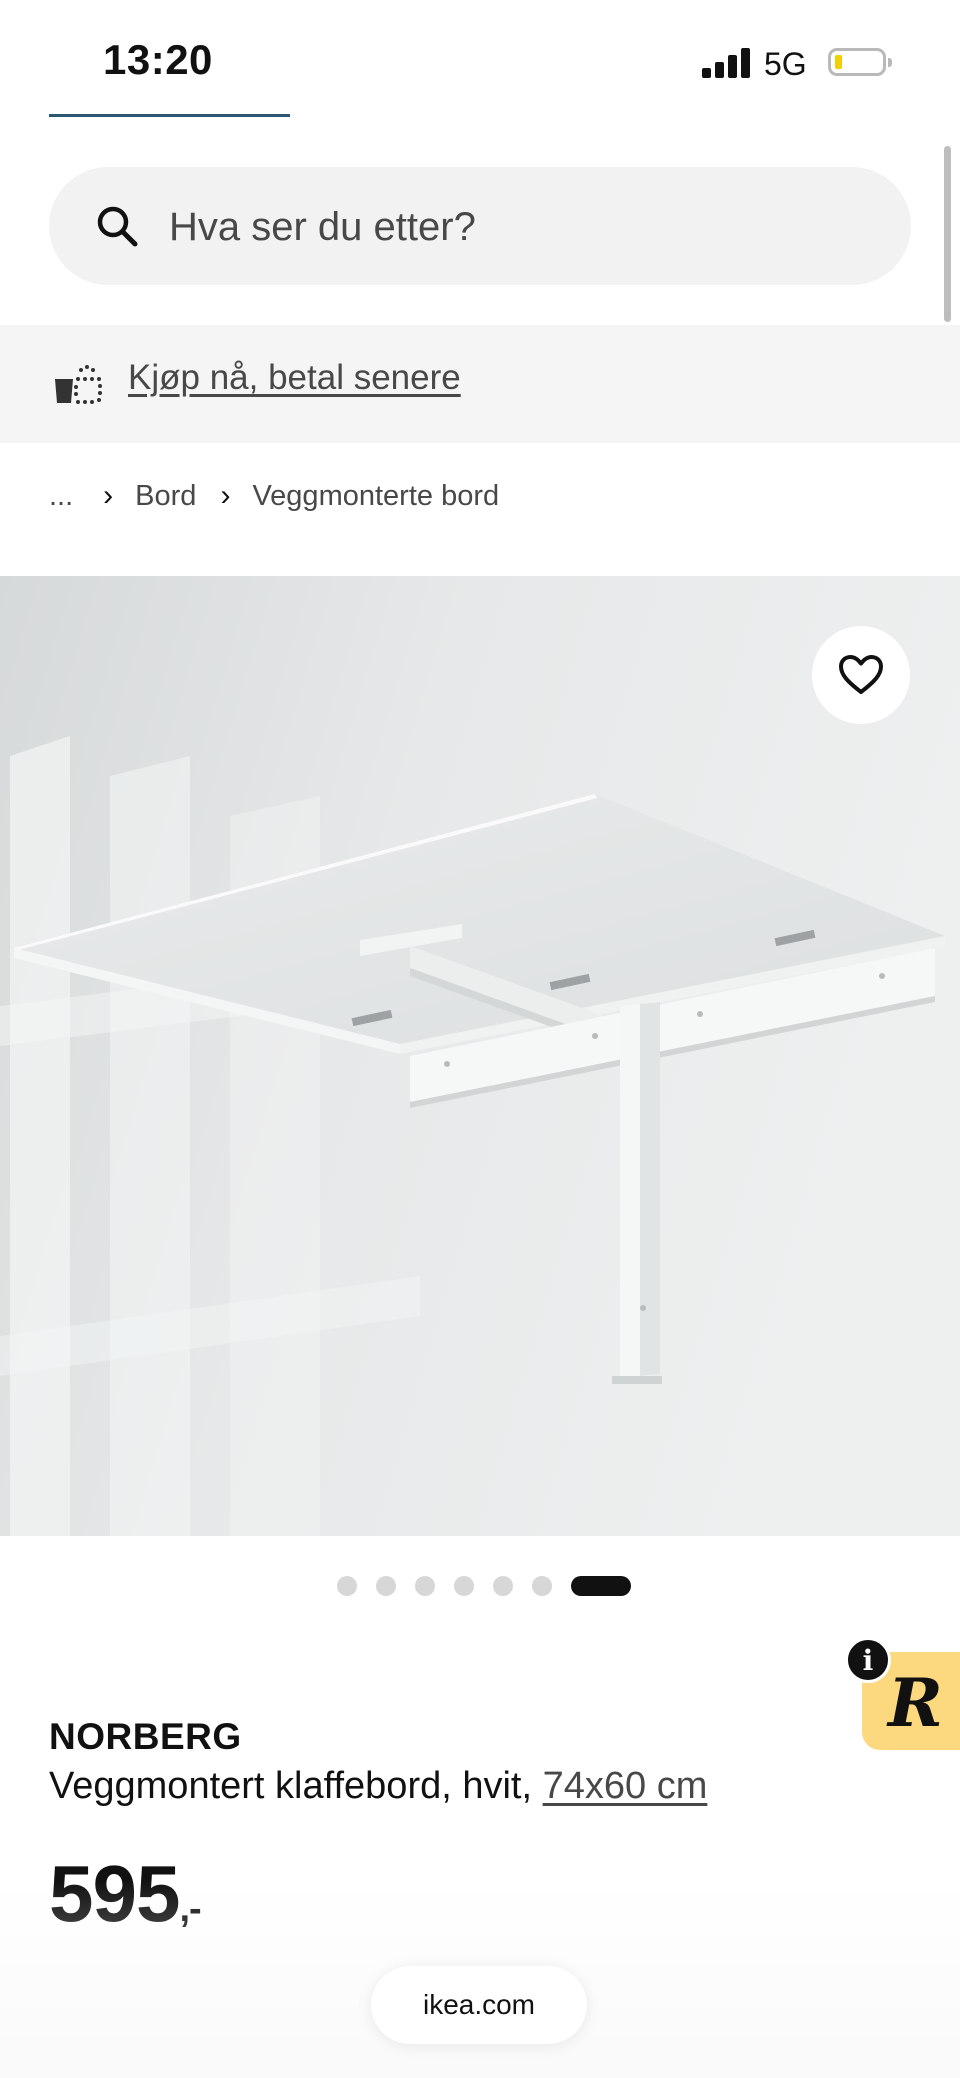  I want to click on product-price: 595,-, so click(125, 1894).